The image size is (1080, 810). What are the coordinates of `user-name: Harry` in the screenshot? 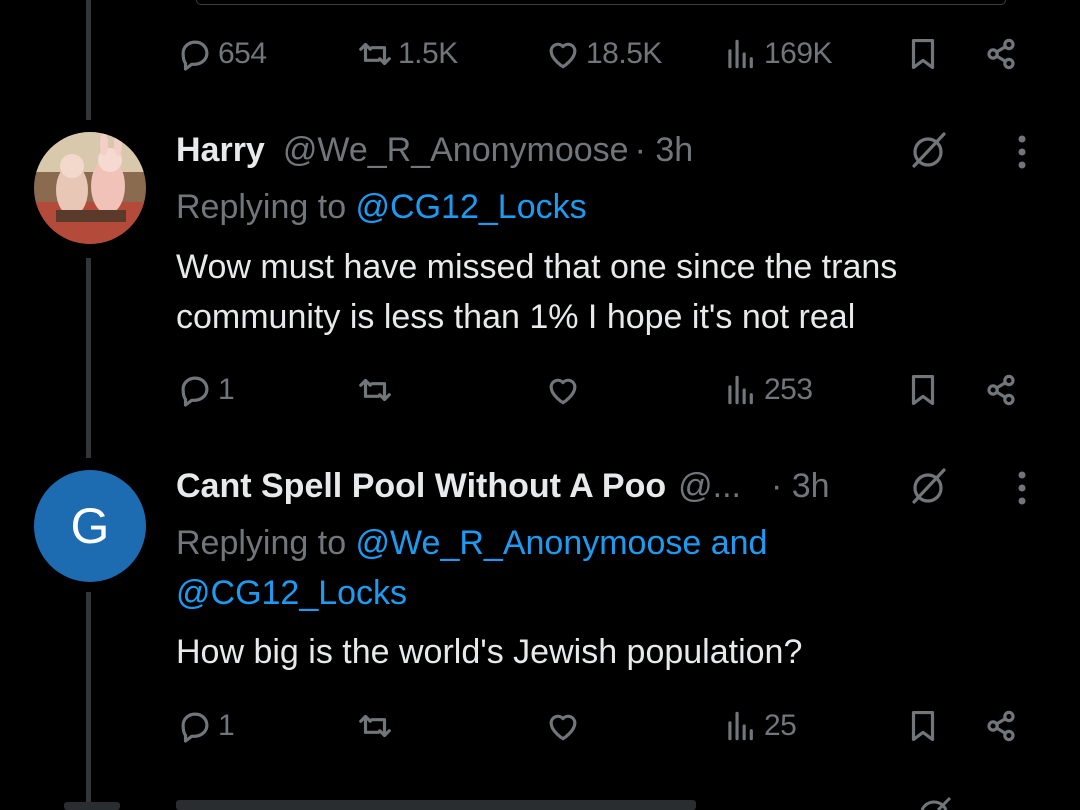 It's located at (220, 150).